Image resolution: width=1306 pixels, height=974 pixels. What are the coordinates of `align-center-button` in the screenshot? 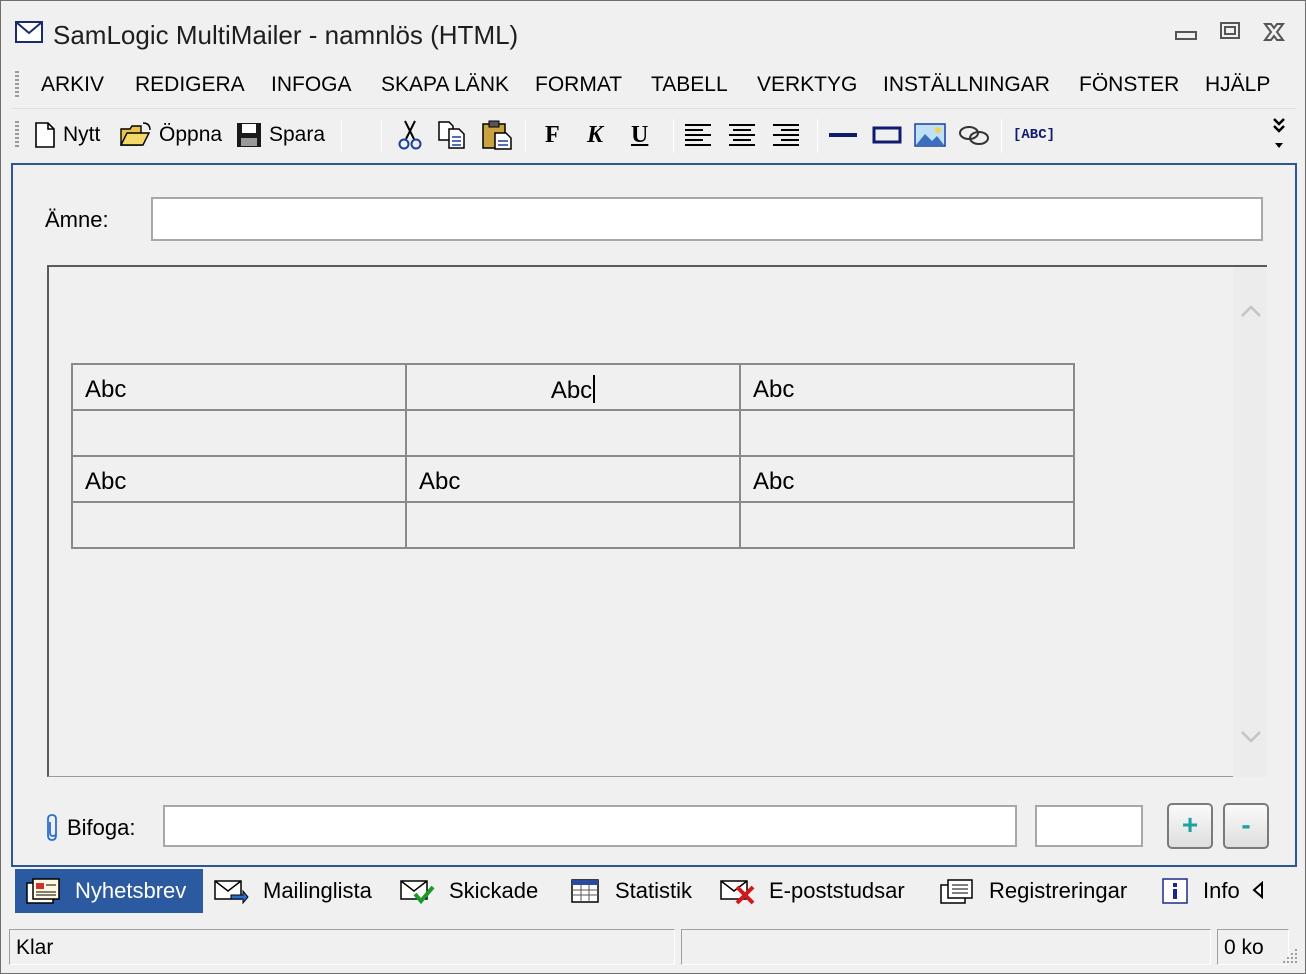 It's located at (742, 135).